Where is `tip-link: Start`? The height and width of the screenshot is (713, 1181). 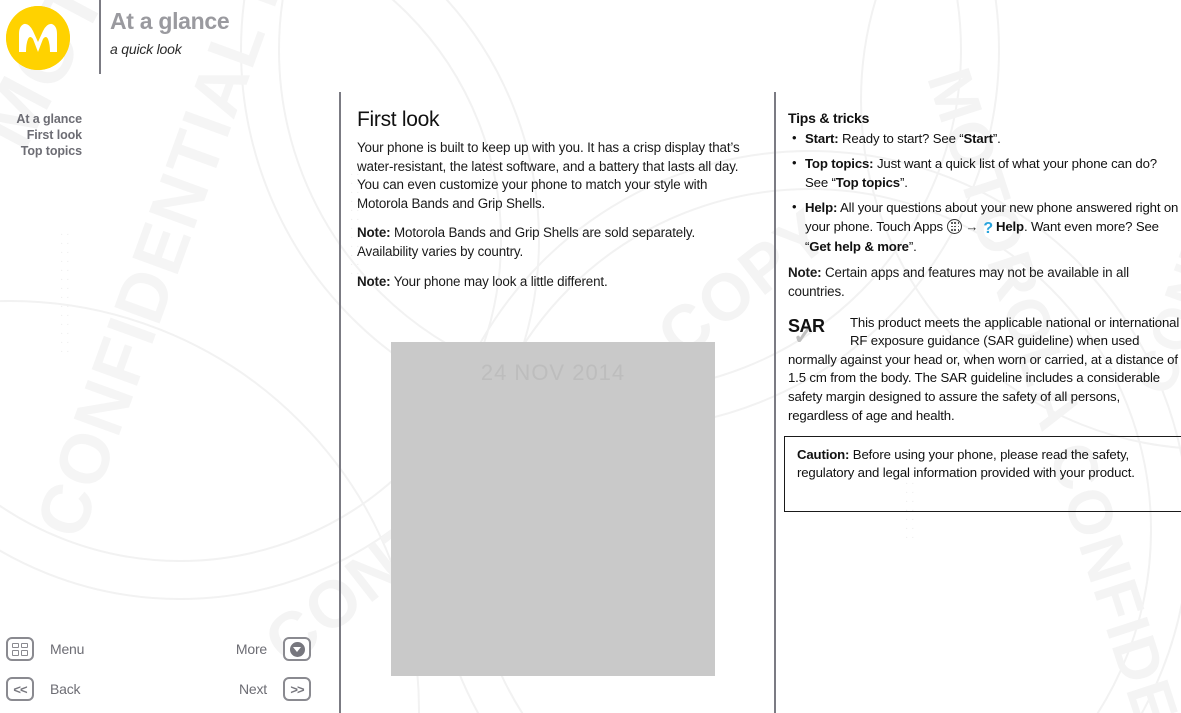
tip-link: Start is located at coordinates (978, 138).